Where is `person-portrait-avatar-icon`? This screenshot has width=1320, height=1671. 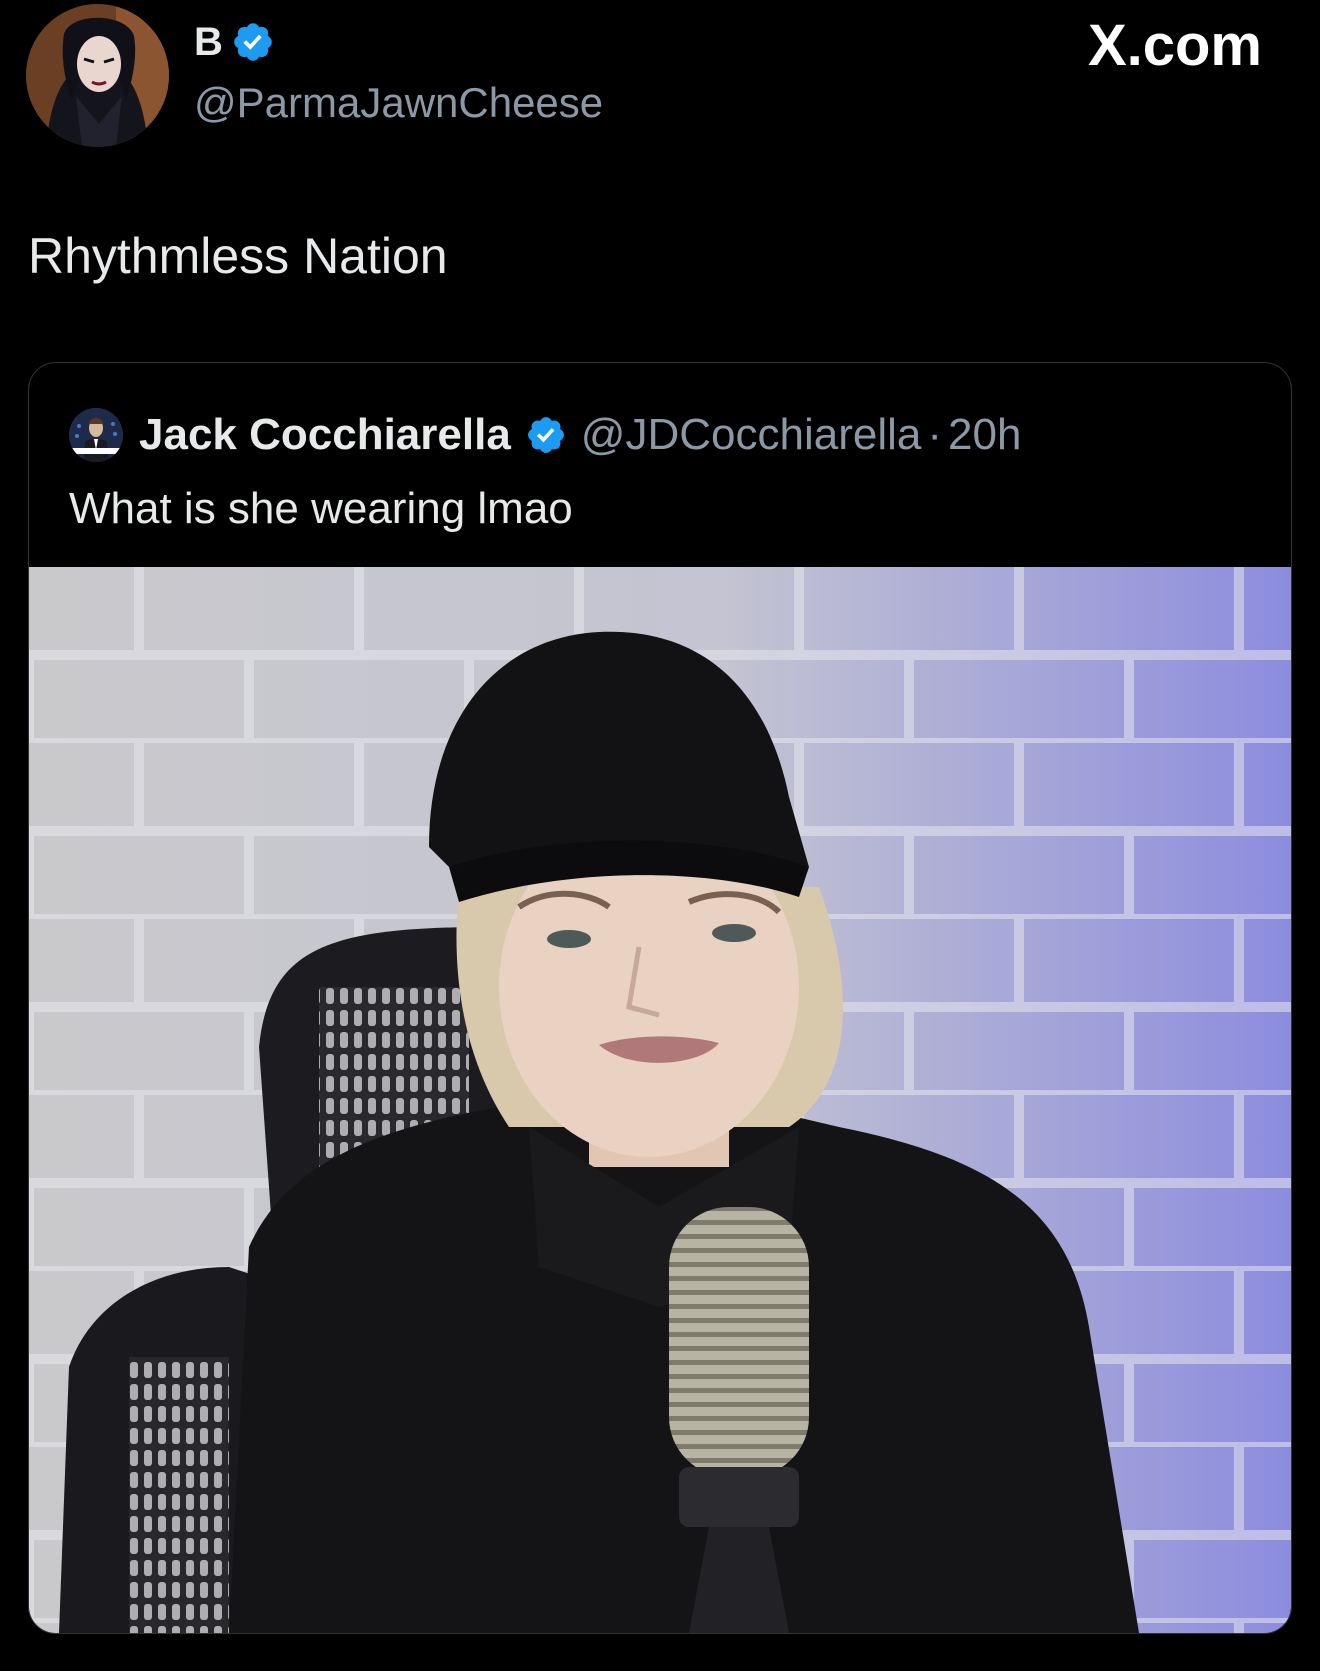 person-portrait-avatar-icon is located at coordinates (96, 435).